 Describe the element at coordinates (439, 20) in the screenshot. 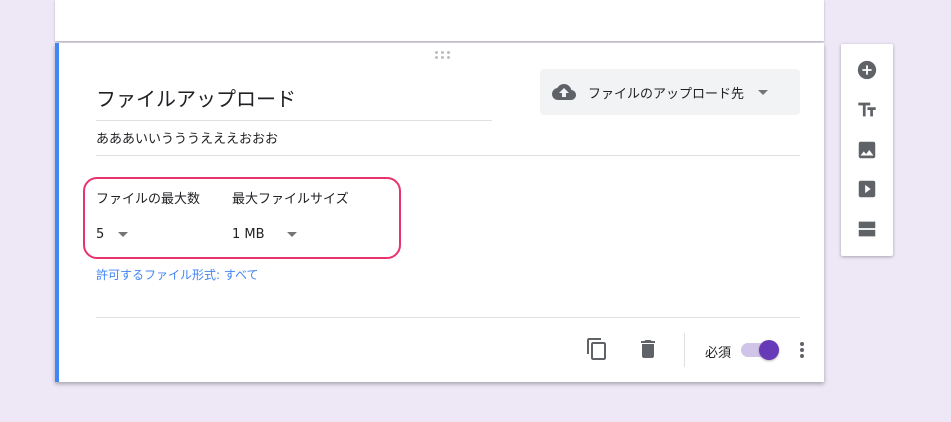

I see `previous-question-card` at that location.